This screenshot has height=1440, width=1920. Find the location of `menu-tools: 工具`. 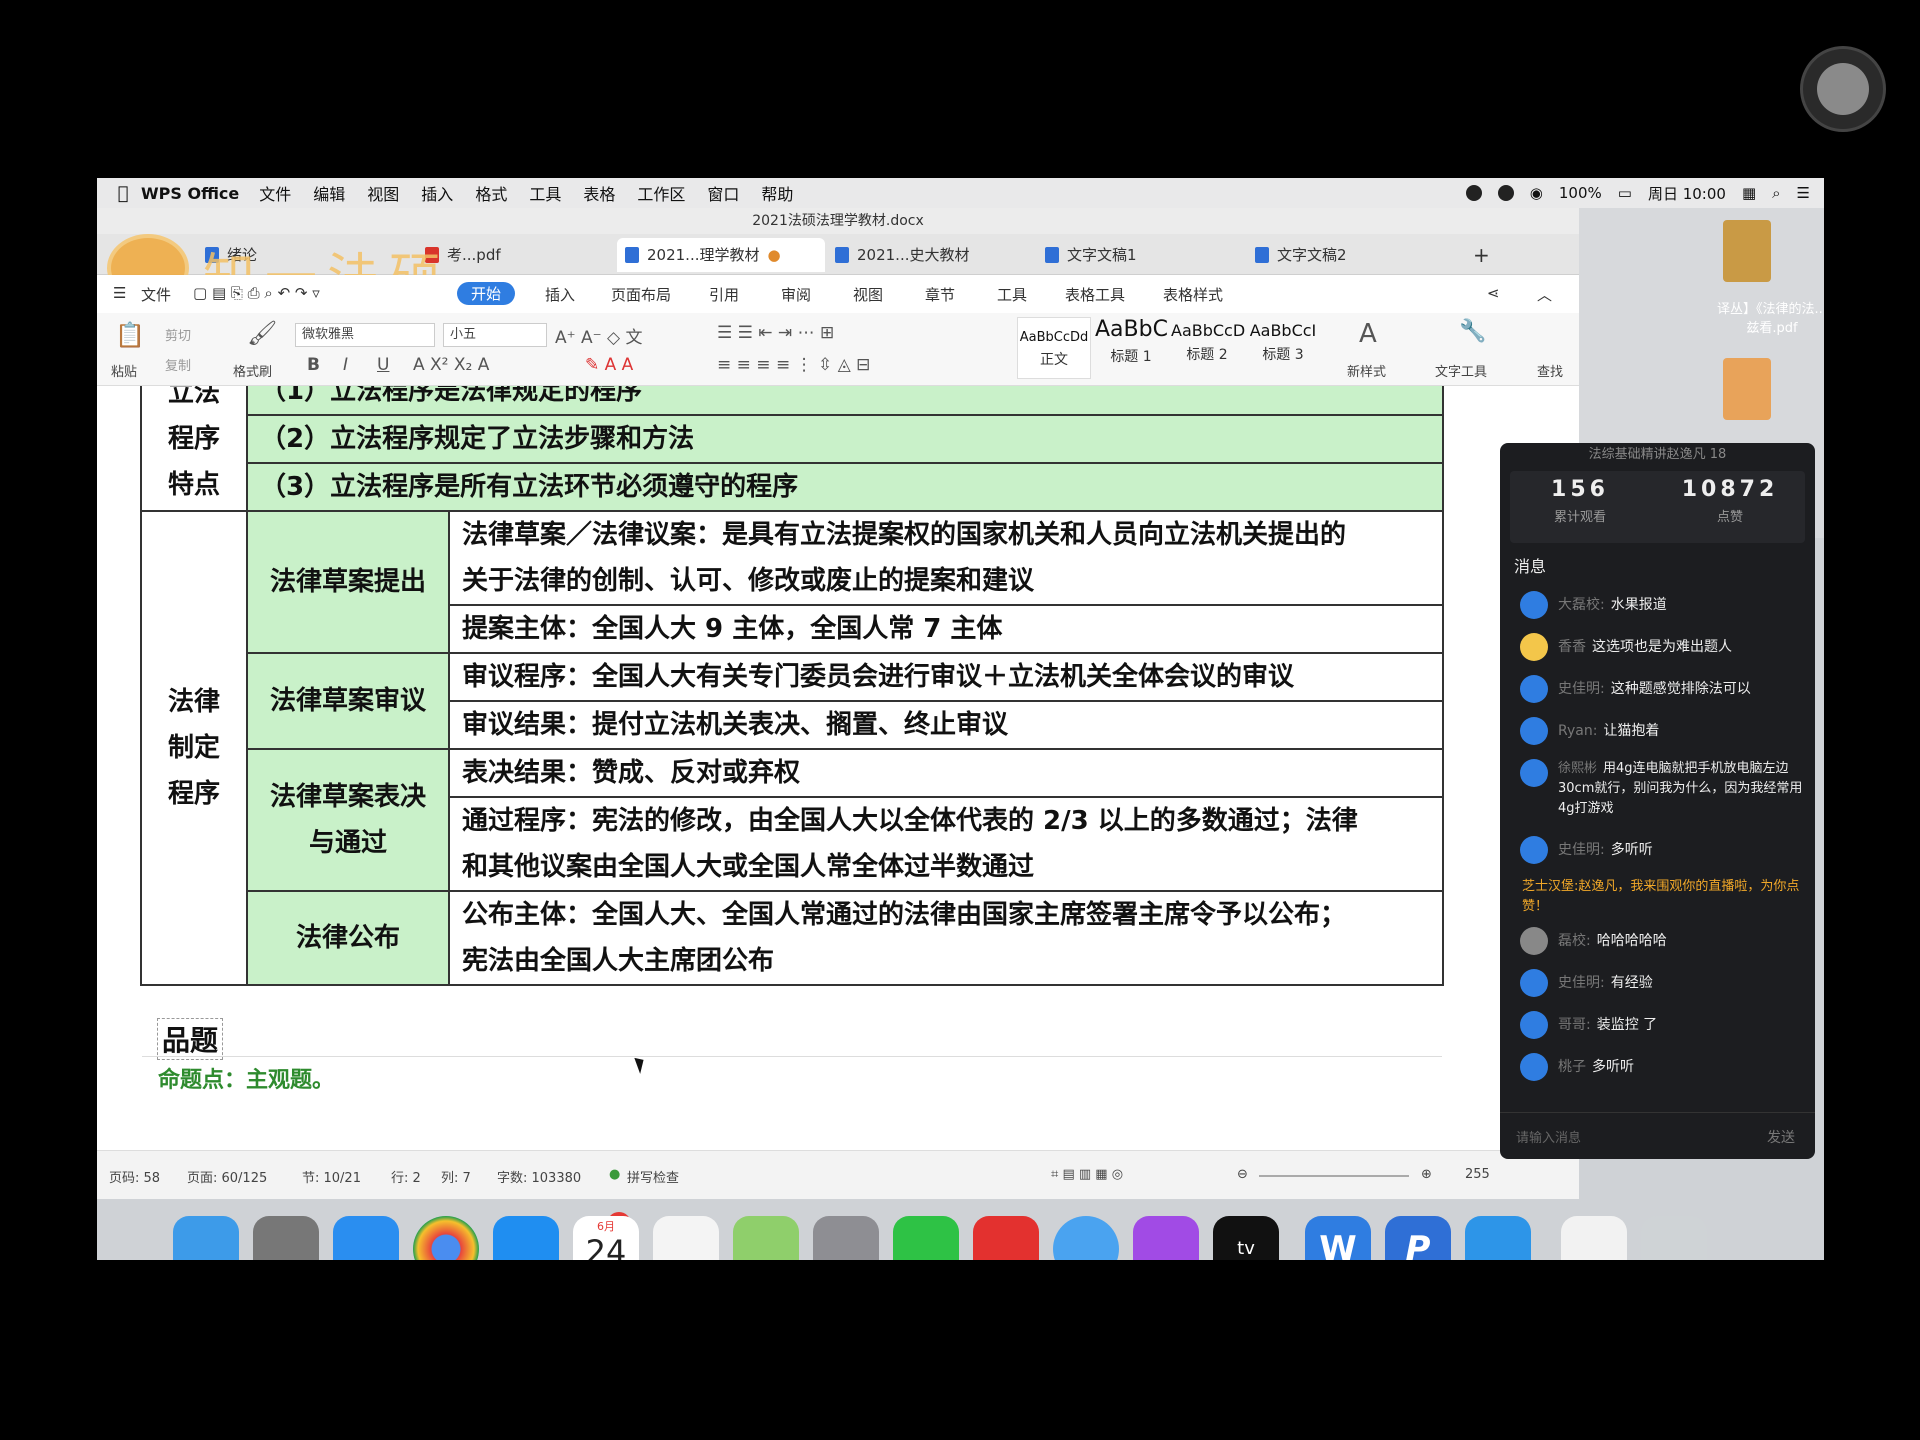

menu-tools: 工具 is located at coordinates (545, 193).